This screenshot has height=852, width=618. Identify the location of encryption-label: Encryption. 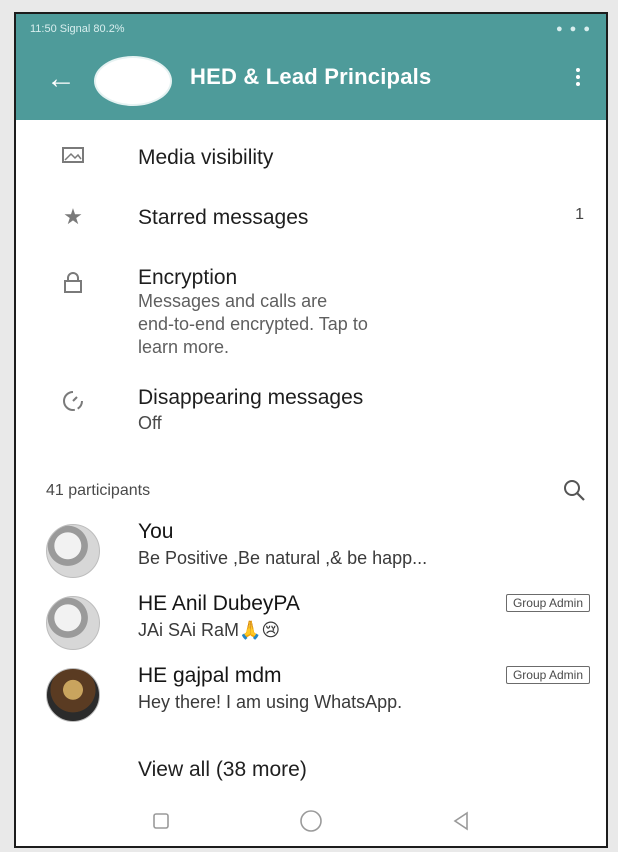
(188, 277).